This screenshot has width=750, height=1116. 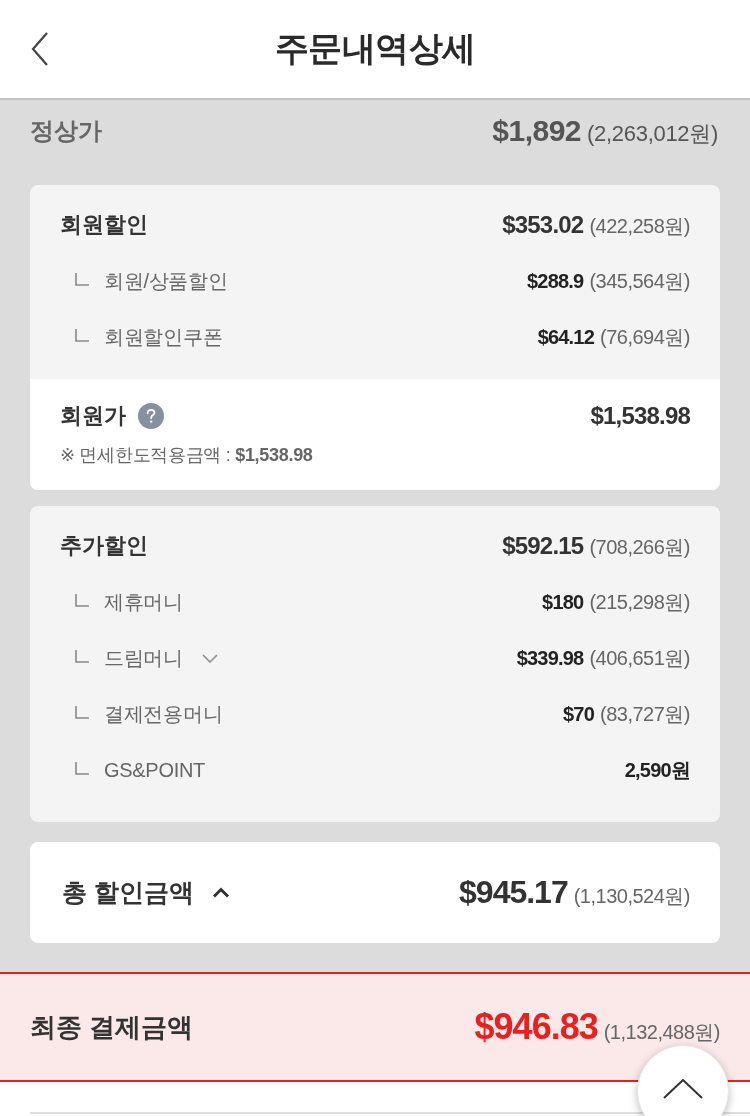 I want to click on member-discount-krw: (422,258원), so click(x=639, y=226).